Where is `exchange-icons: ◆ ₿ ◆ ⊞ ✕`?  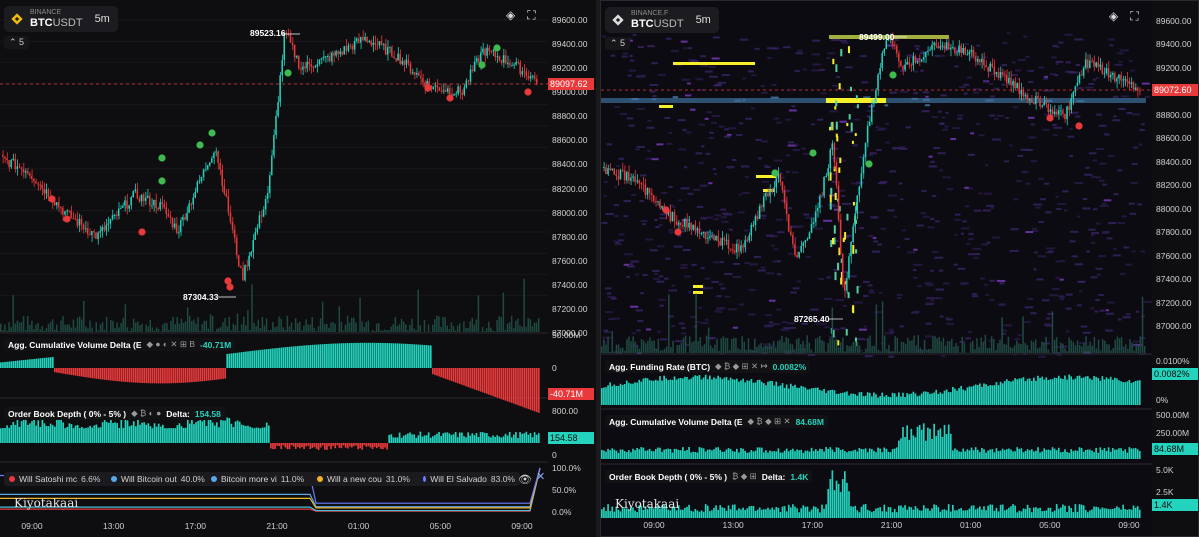
exchange-icons: ◆ ₿ ◆ ⊞ ✕ is located at coordinates (769, 421).